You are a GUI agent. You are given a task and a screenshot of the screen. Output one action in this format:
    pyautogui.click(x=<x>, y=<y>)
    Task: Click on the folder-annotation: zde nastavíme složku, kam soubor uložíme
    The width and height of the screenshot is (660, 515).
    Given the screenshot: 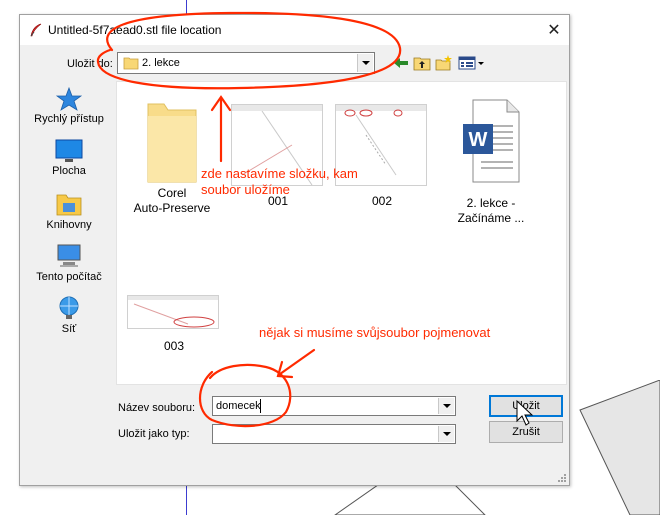 What is the action you would take?
    pyautogui.click(x=279, y=182)
    